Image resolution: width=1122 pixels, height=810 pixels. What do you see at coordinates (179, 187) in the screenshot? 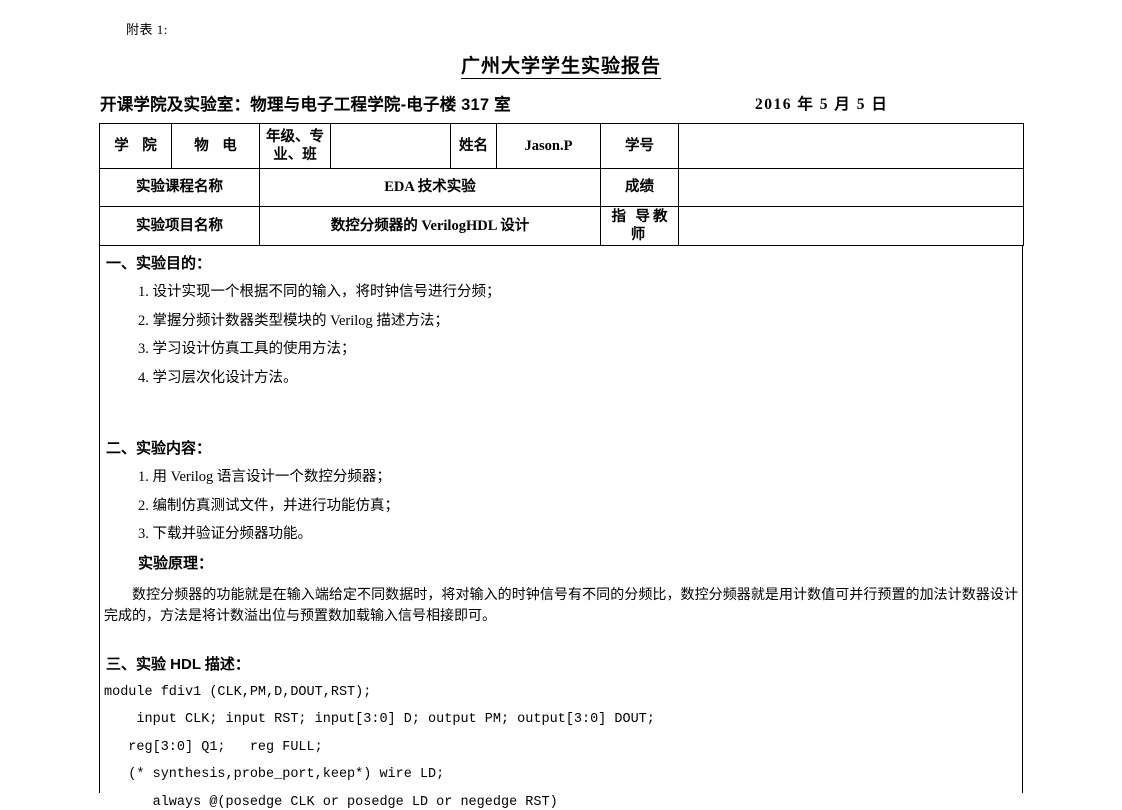
I see `label-course: 实验课程名称` at bounding box center [179, 187].